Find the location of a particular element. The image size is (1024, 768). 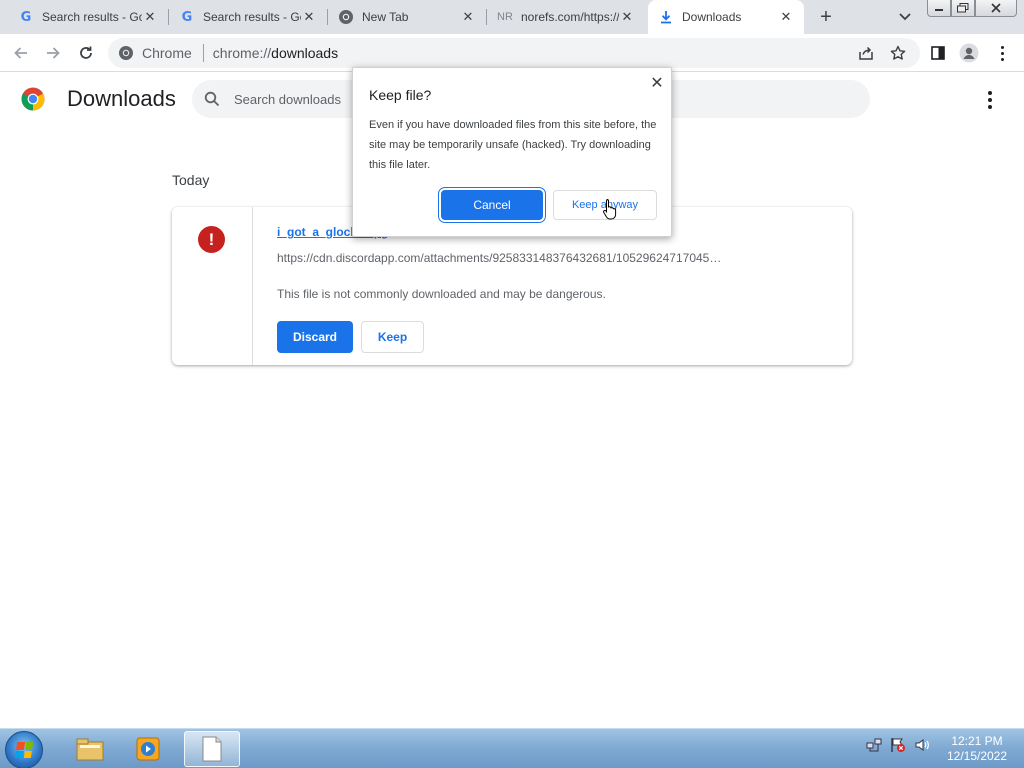

share-icon is located at coordinates (866, 53).